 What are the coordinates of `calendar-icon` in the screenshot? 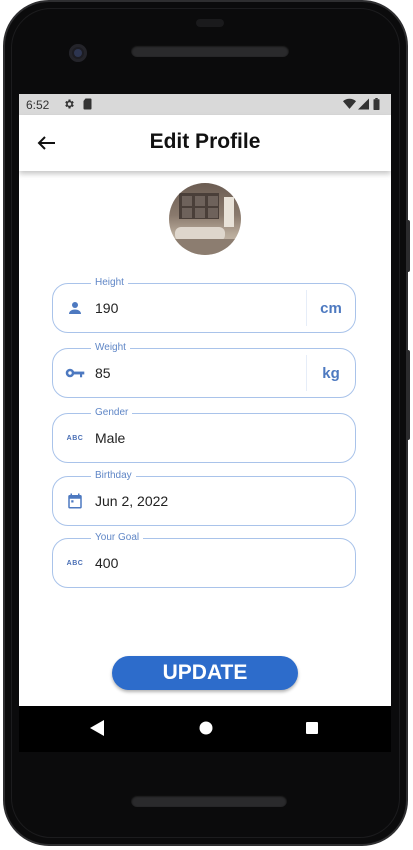 It's located at (75, 501).